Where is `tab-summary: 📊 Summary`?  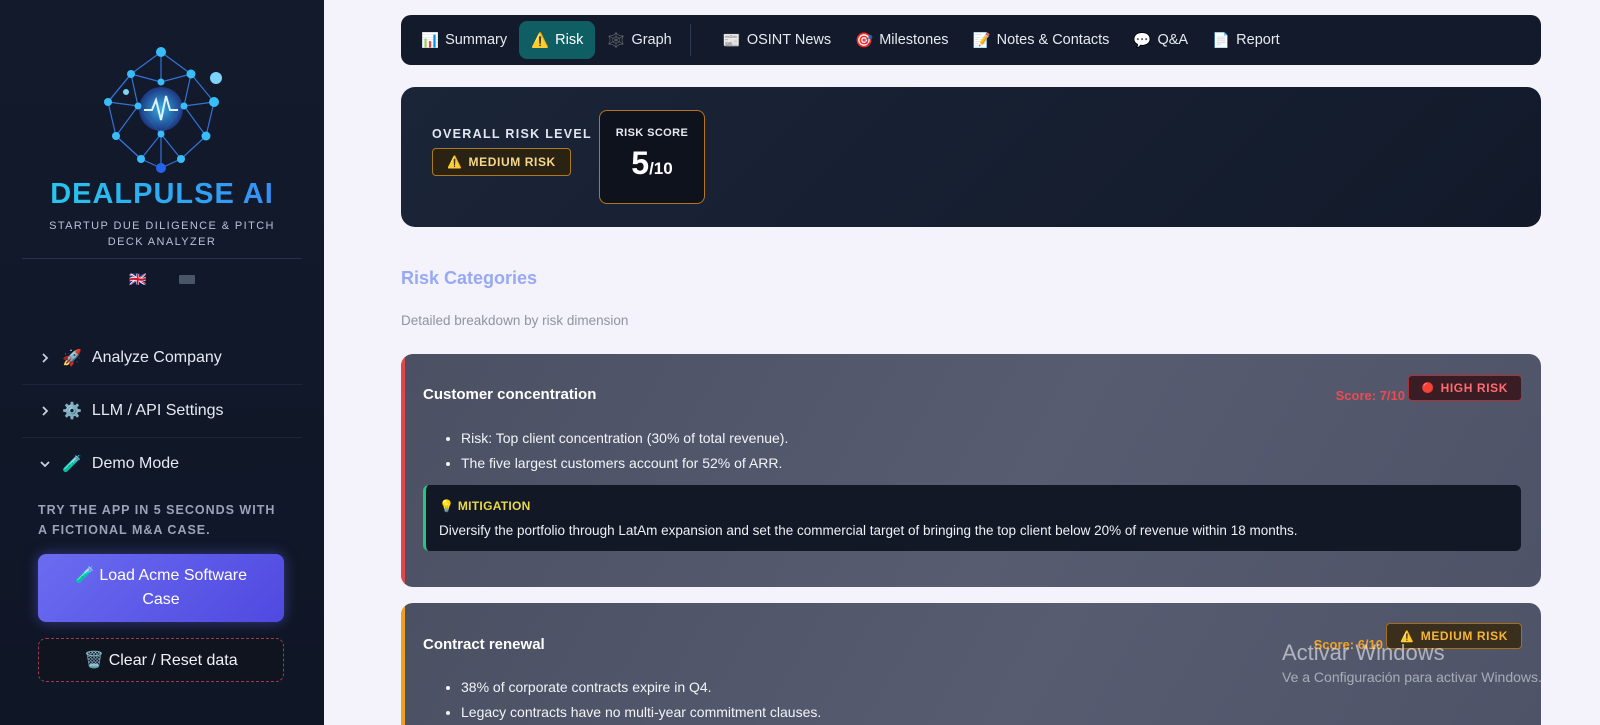
tab-summary: 📊 Summary is located at coordinates (464, 40).